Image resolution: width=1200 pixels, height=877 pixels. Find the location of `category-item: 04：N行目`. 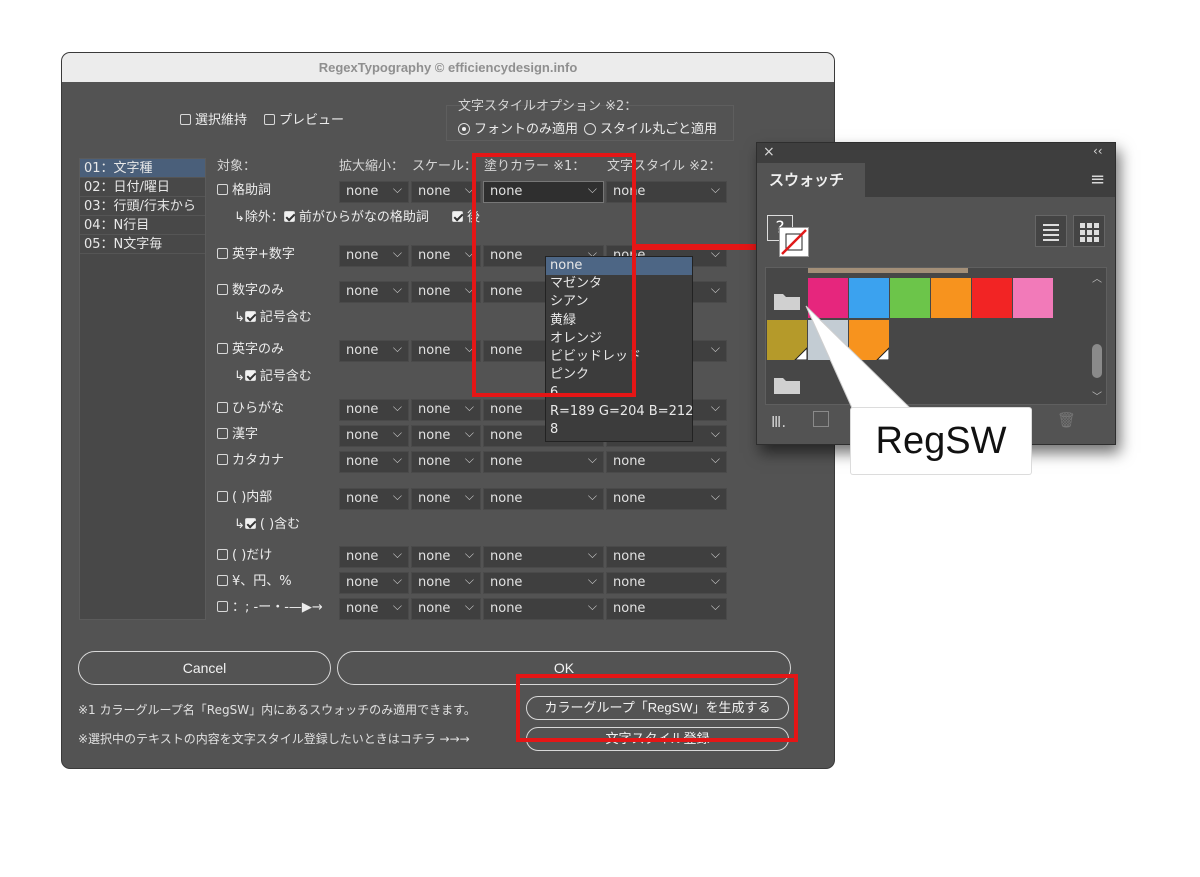

category-item: 04：N行目 is located at coordinates (142, 225).